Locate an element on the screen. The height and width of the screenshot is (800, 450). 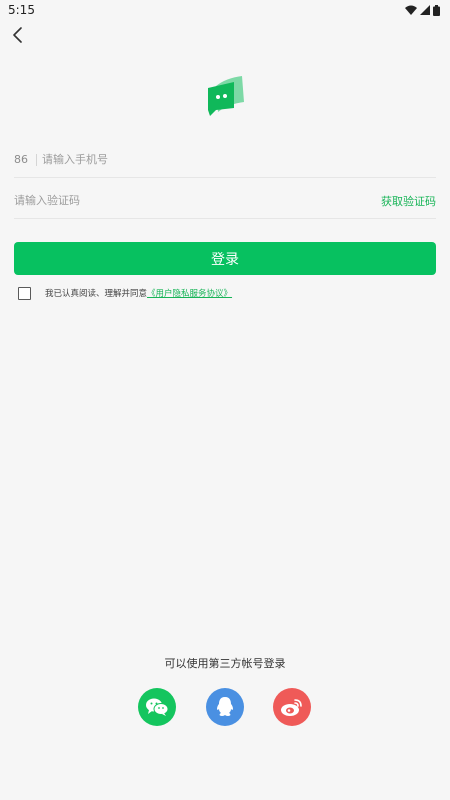
back-button is located at coordinates (18, 35).